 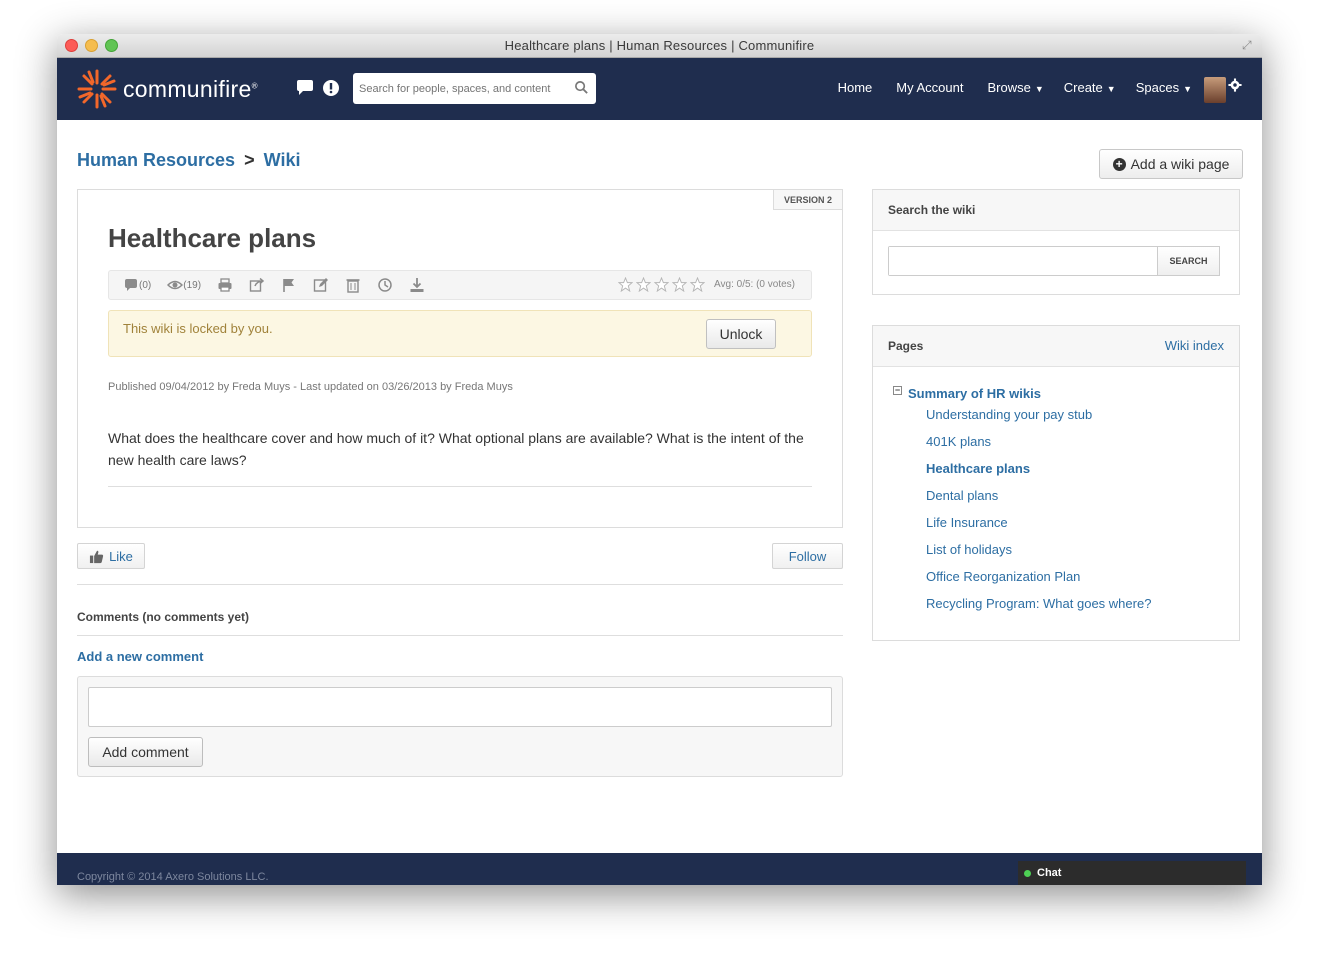 What do you see at coordinates (1038, 468) in the screenshot?
I see `list-item-active: Healthcare plans` at bounding box center [1038, 468].